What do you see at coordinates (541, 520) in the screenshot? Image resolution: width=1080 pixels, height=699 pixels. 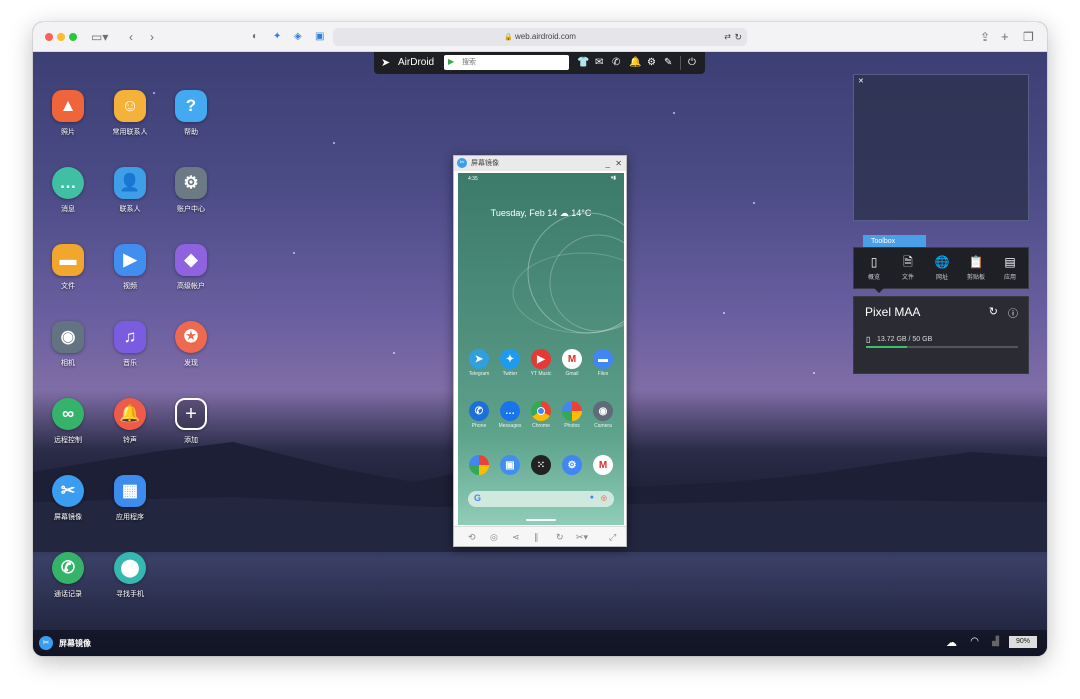 I see `home-indicator` at bounding box center [541, 520].